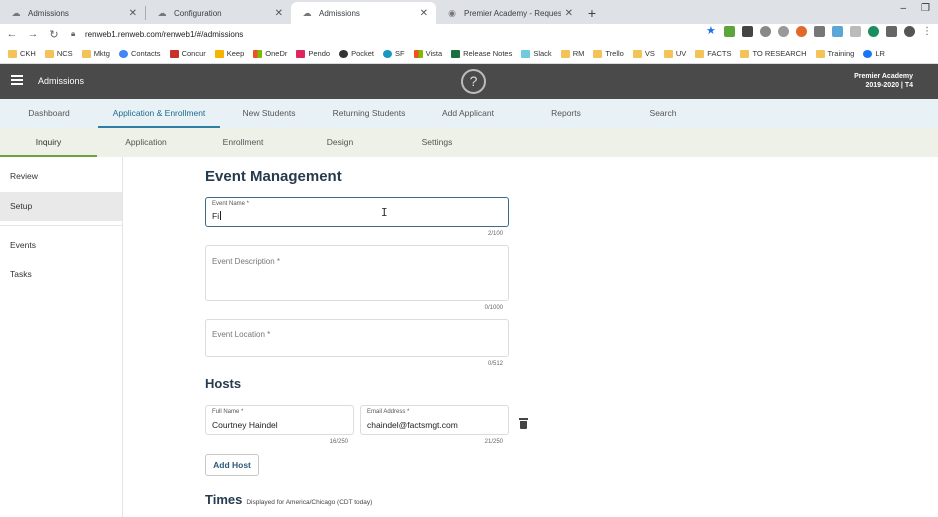 Image resolution: width=938 pixels, height=517 pixels. What do you see at coordinates (243, 142) in the screenshot?
I see `subnav-enrollment: Enrollment` at bounding box center [243, 142].